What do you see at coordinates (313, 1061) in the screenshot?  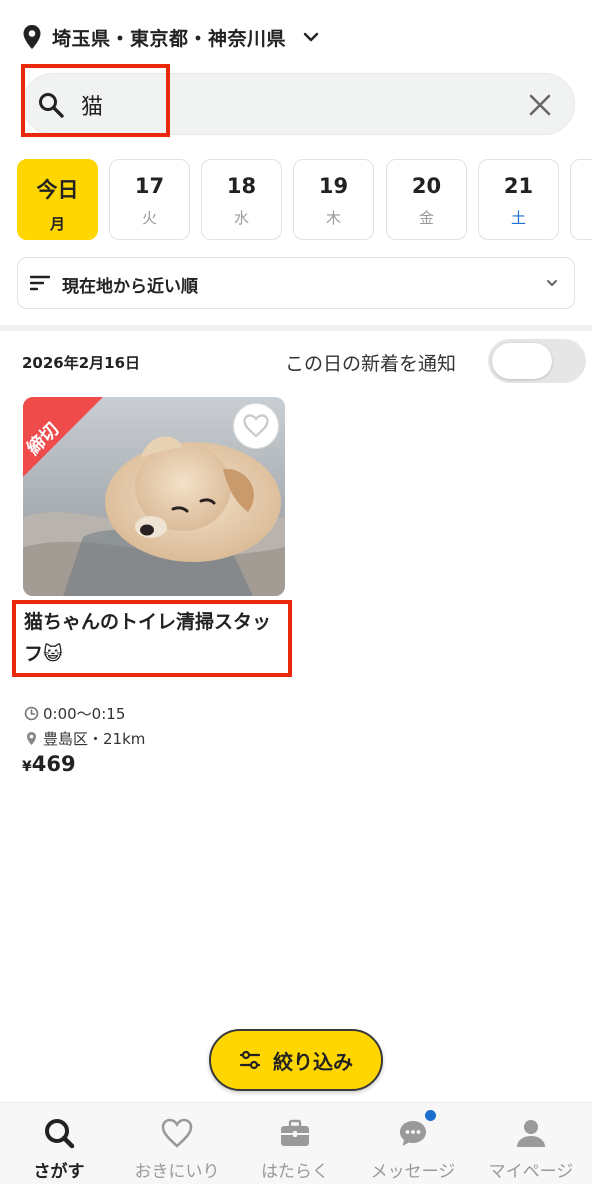 I see `filter-label: 絞り込み` at bounding box center [313, 1061].